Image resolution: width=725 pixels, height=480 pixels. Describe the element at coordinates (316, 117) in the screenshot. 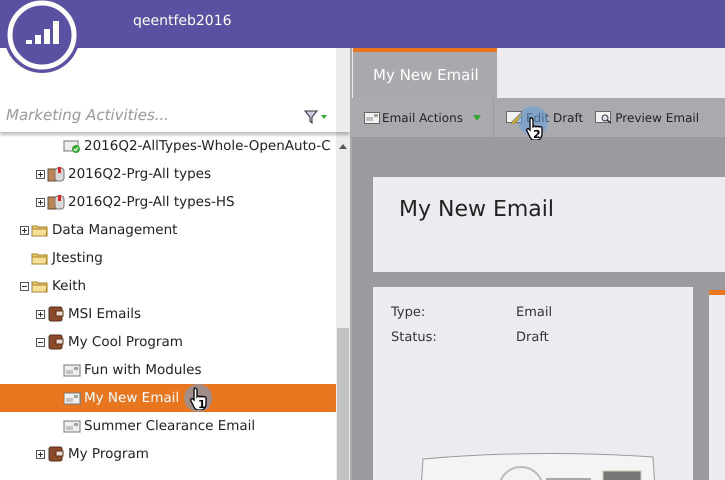

I see `filter-icon` at that location.